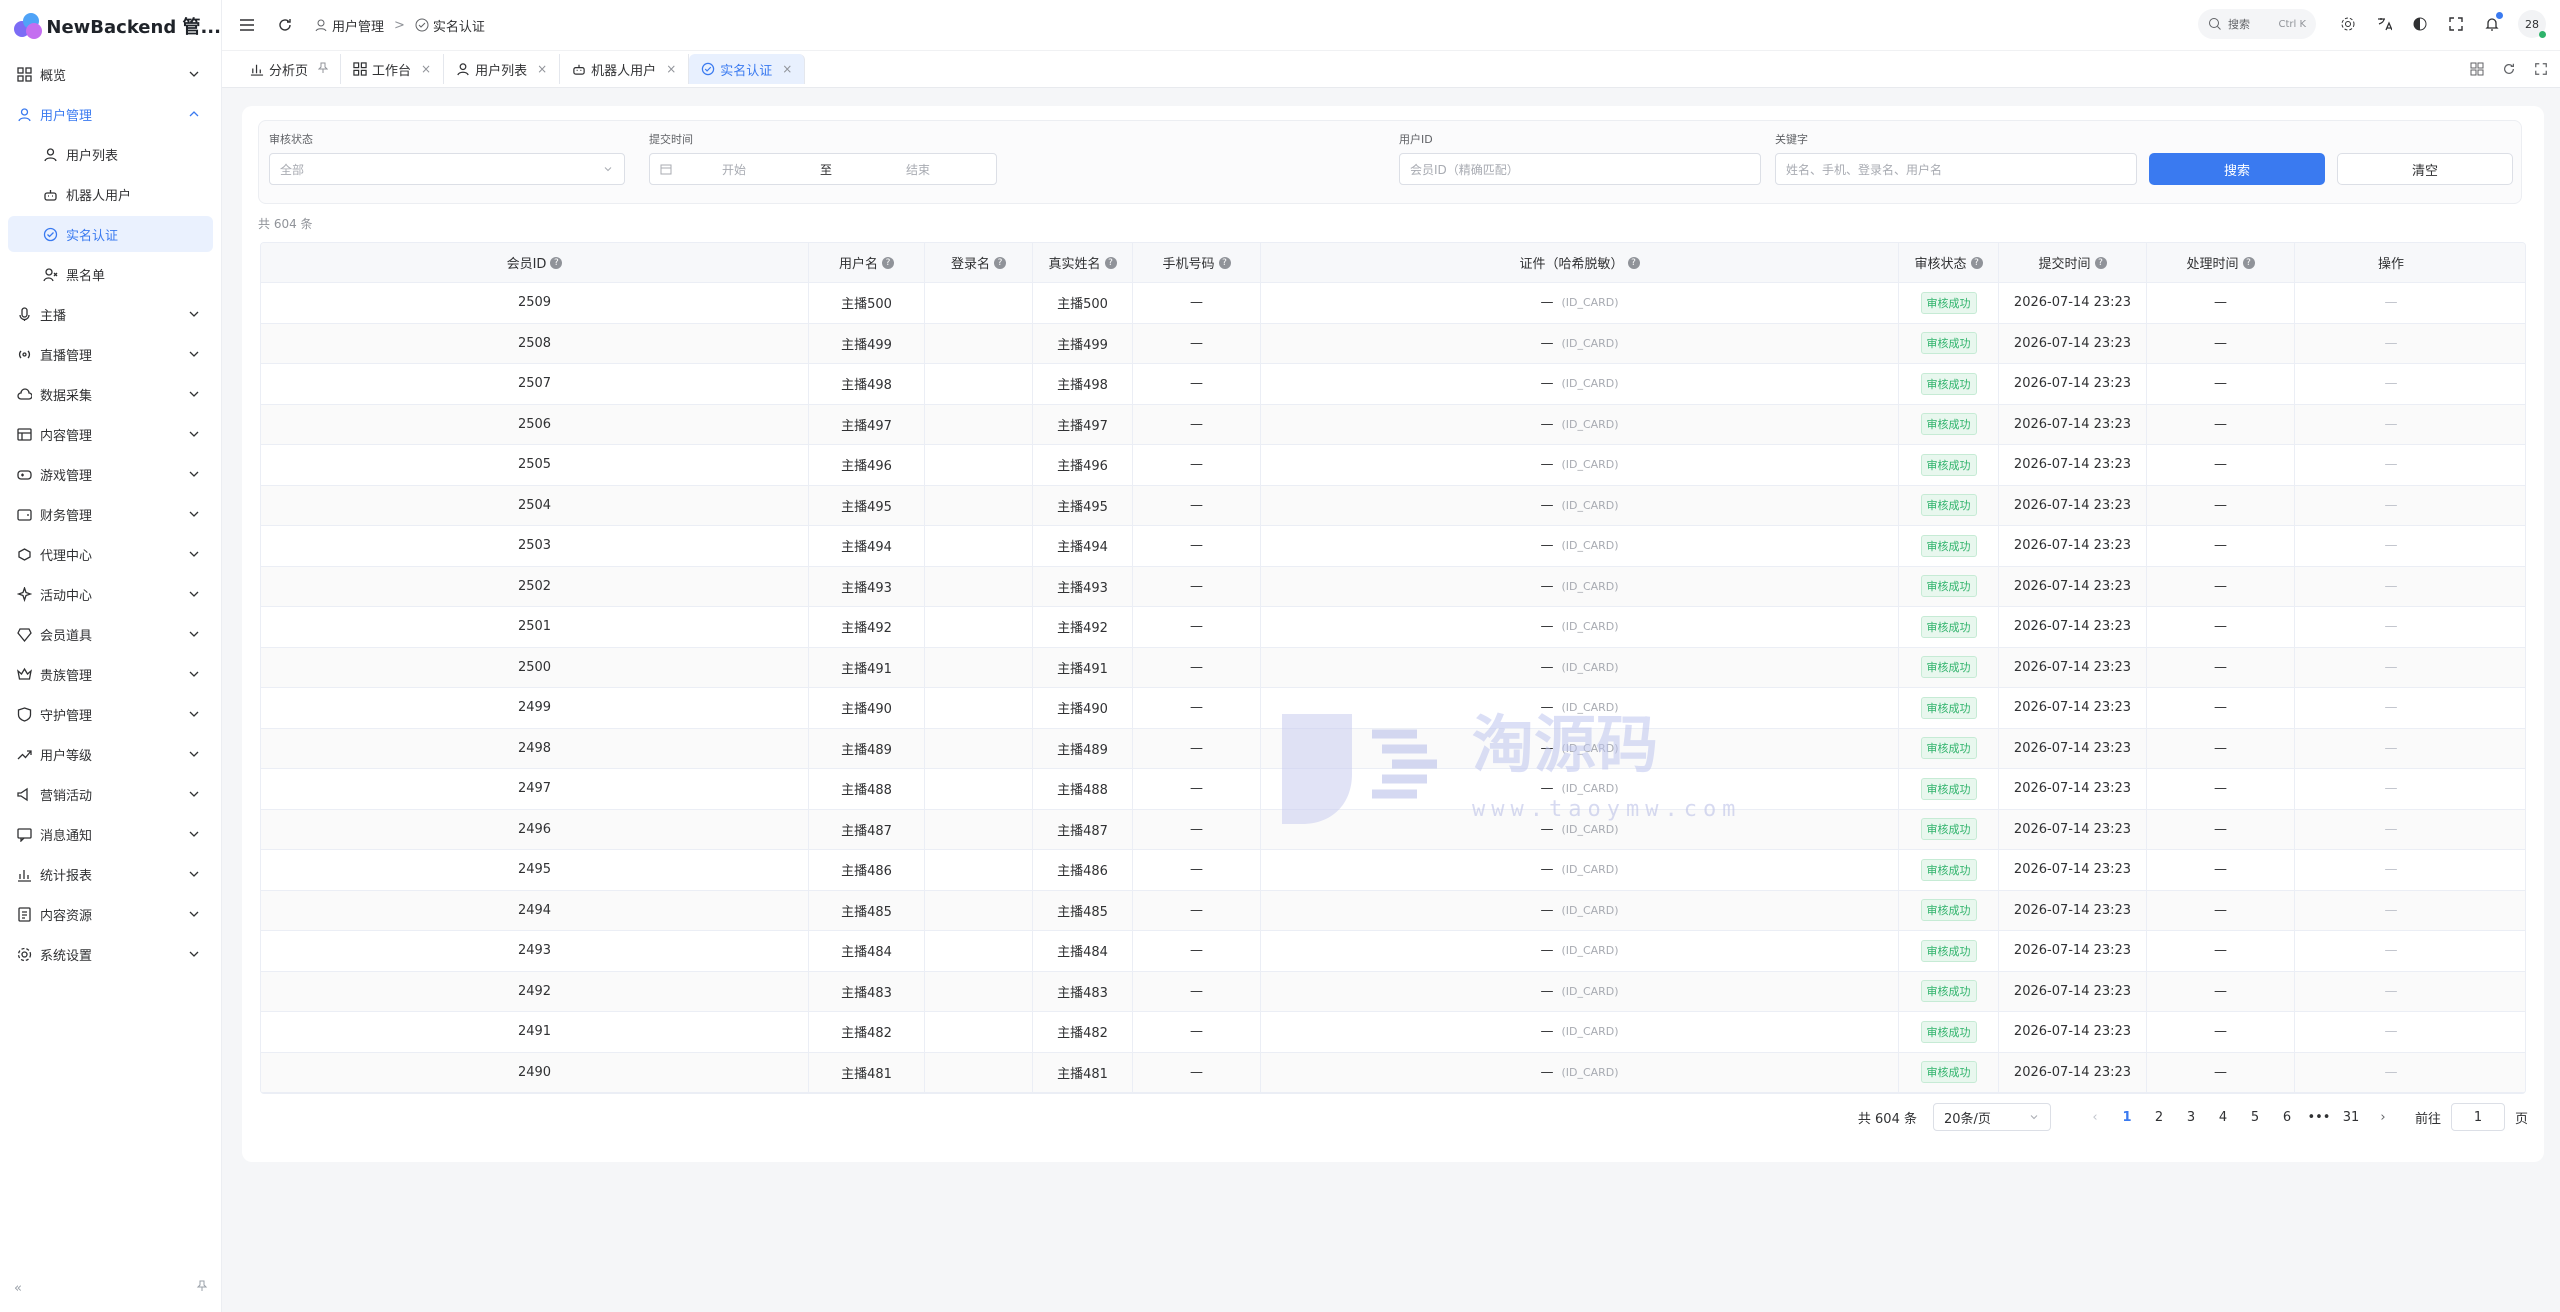 The height and width of the screenshot is (1312, 2560). I want to click on notification-bell-icon, so click(2493, 22).